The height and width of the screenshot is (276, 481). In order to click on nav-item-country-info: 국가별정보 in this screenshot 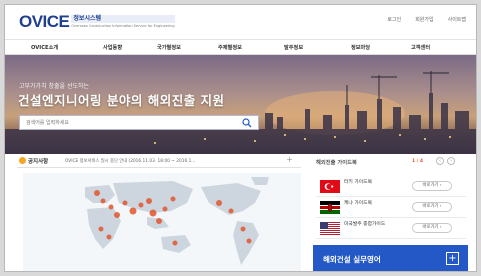, I will do `click(169, 47)`.